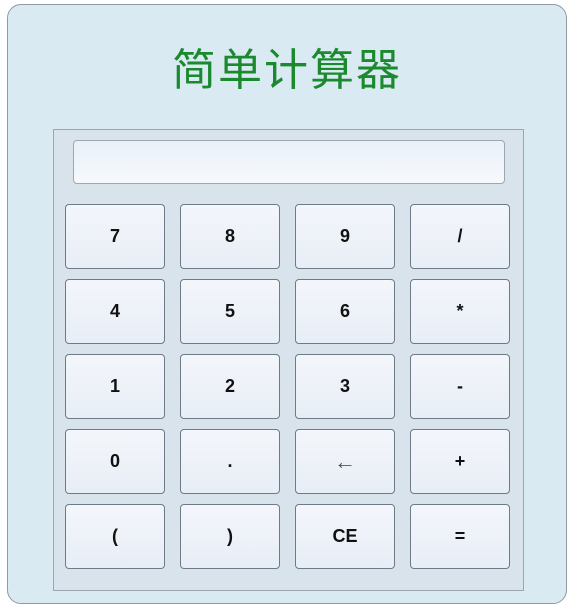 The height and width of the screenshot is (610, 577). What do you see at coordinates (460, 311) in the screenshot?
I see `key-multiply-button: *` at bounding box center [460, 311].